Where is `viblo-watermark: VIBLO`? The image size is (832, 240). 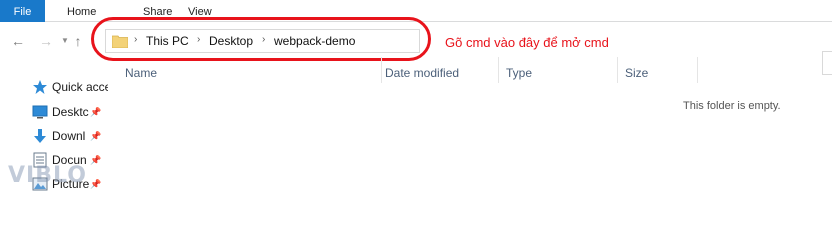 viblo-watermark: VIBLO is located at coordinates (47, 175).